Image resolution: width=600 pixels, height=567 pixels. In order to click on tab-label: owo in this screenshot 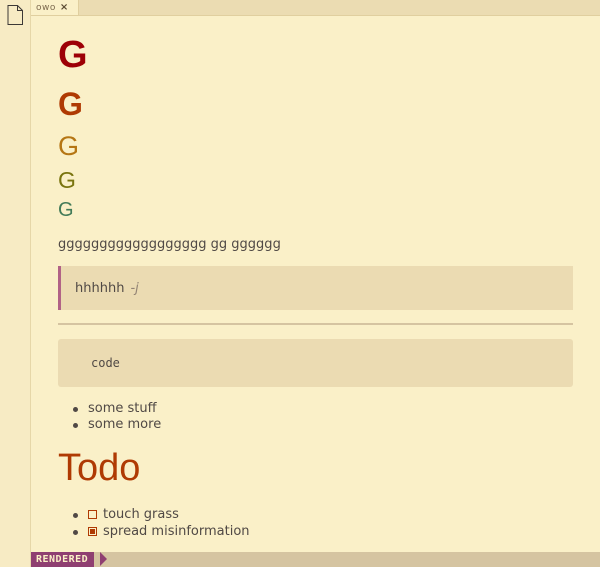, I will do `click(46, 7)`.